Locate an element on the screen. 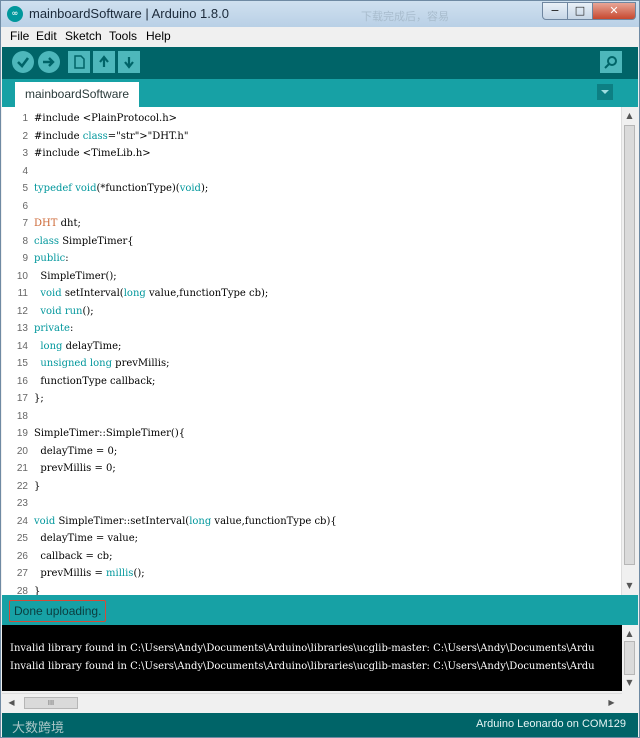 The height and width of the screenshot is (738, 640). console-scroll-down-icon: ▼ is located at coordinates (629, 682).